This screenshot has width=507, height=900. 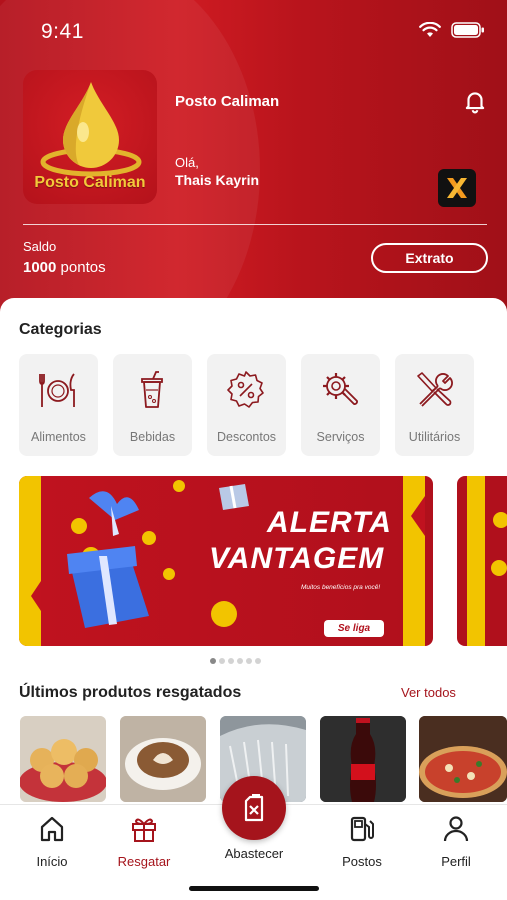 I want to click on fuel-can-icon, so click(x=254, y=808).